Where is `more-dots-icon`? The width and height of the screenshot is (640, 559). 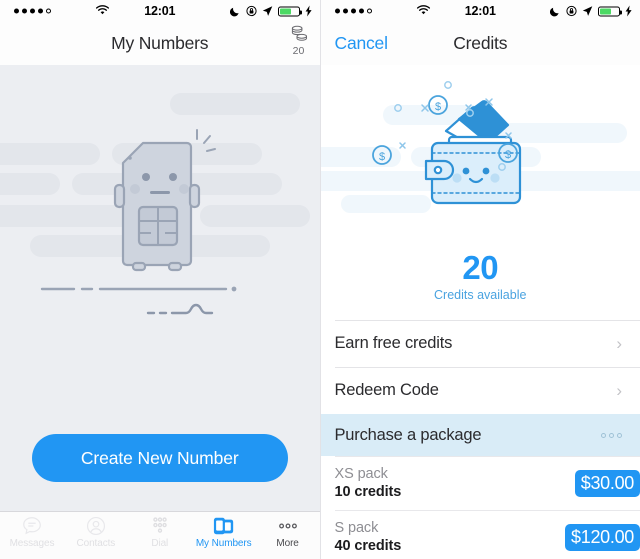
more-dots-icon is located at coordinates (288, 526).